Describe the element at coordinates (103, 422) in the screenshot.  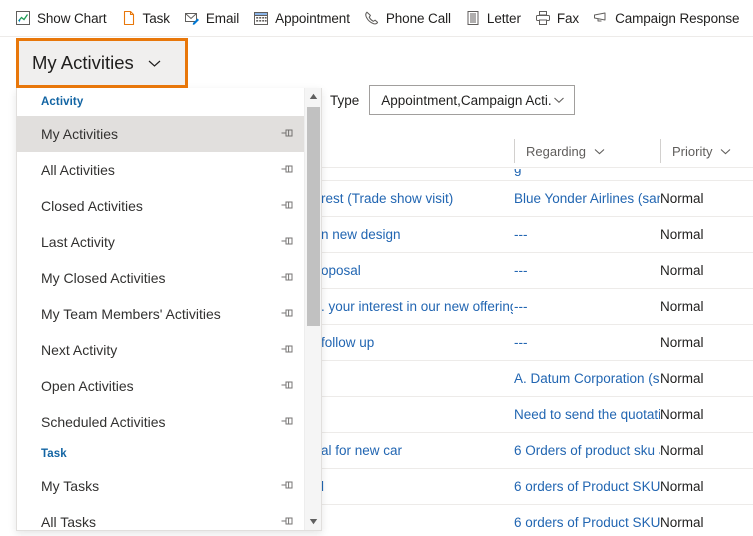
I see `view-item-label: Scheduled Activities` at that location.